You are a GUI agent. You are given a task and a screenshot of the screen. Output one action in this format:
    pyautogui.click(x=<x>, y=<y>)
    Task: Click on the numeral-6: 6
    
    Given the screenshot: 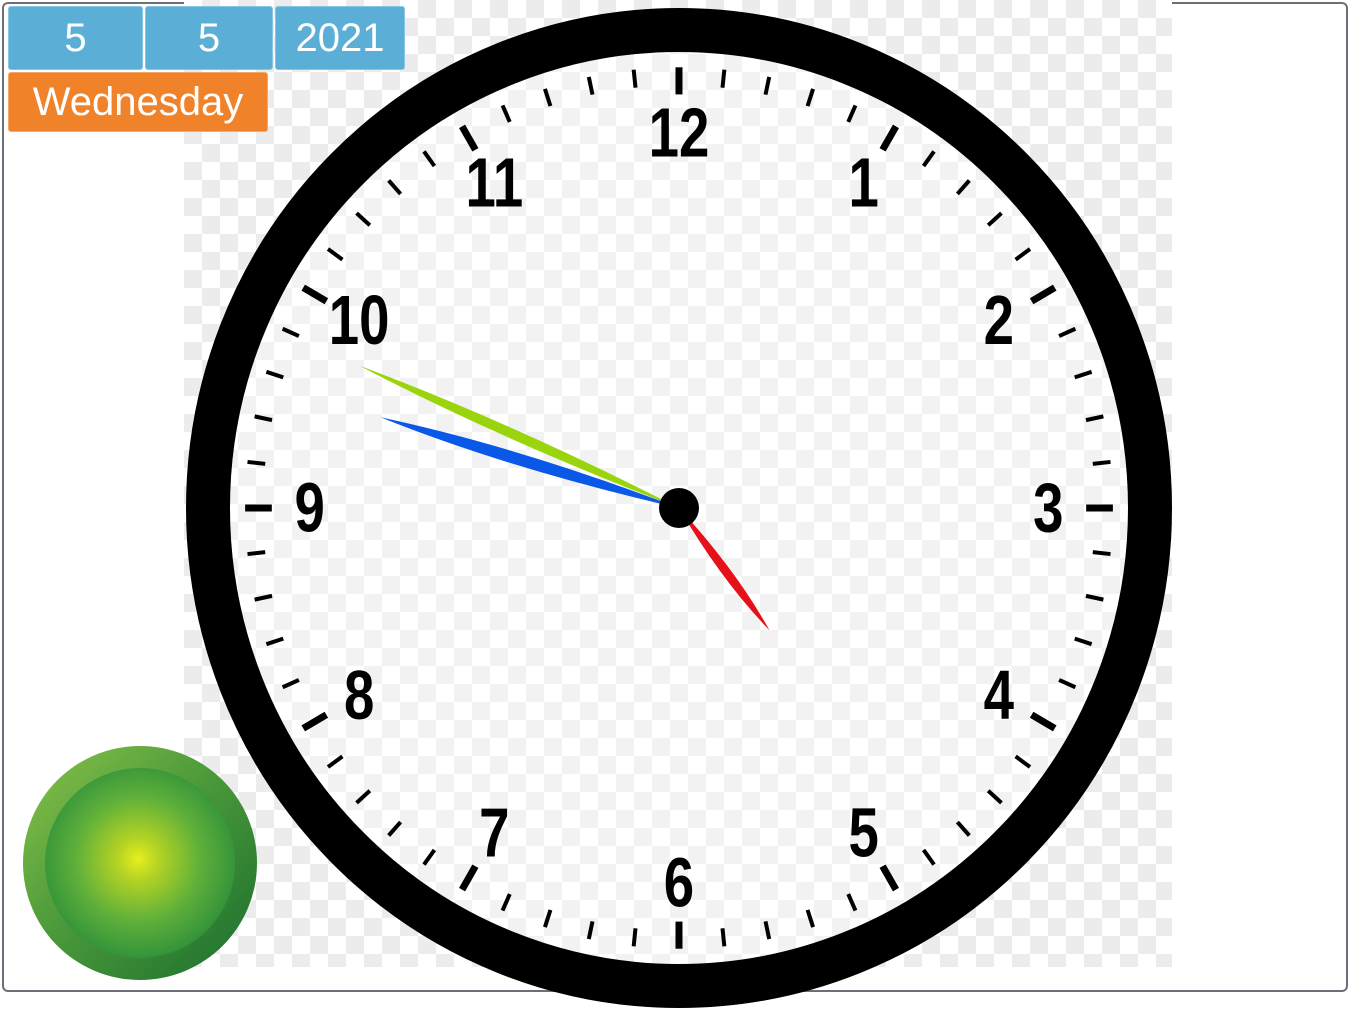 What is the action you would take?
    pyautogui.click(x=679, y=883)
    